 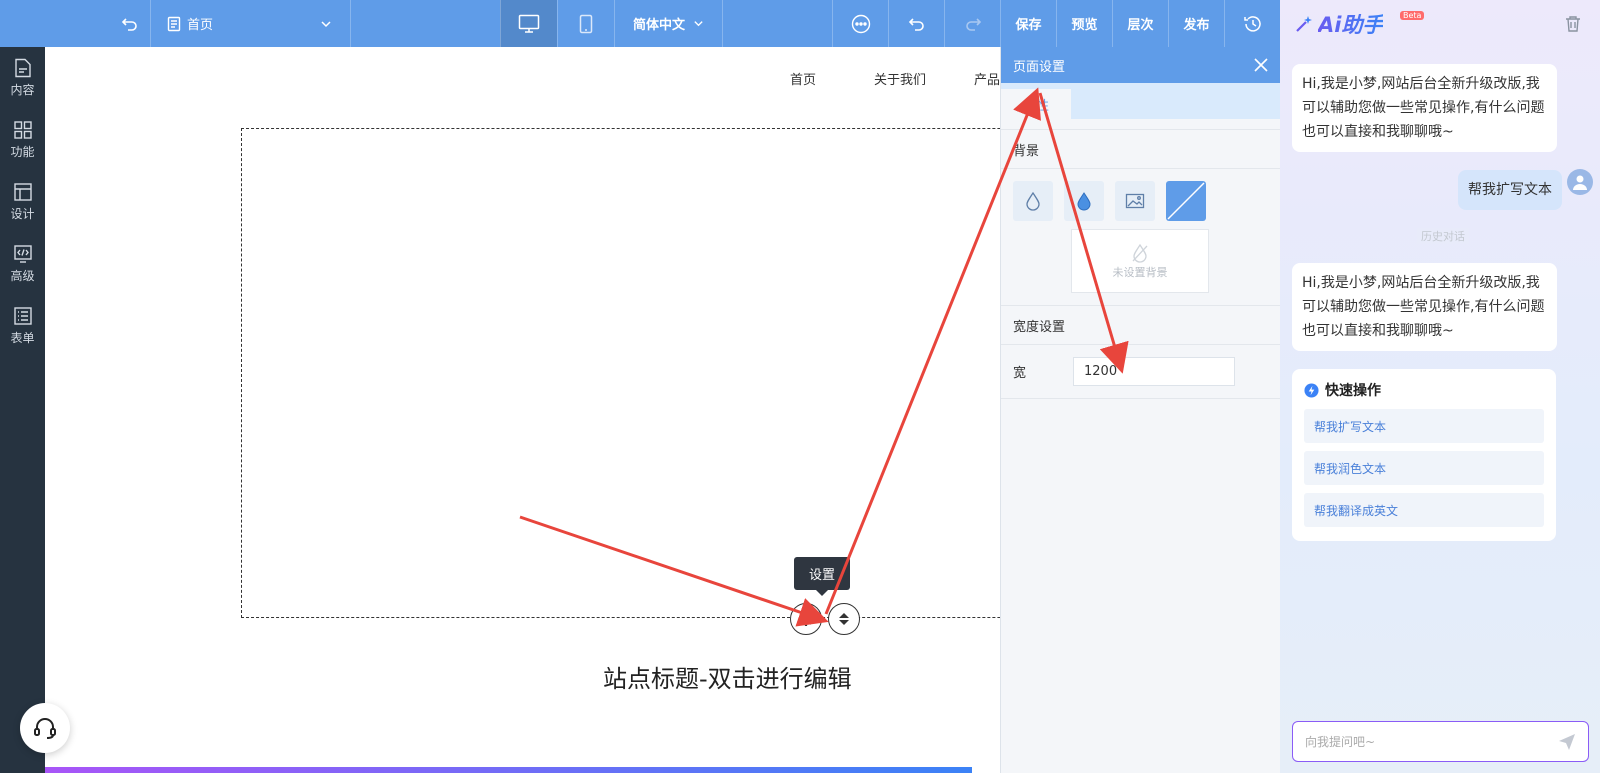 I want to click on bg-option-none, so click(x=1186, y=201).